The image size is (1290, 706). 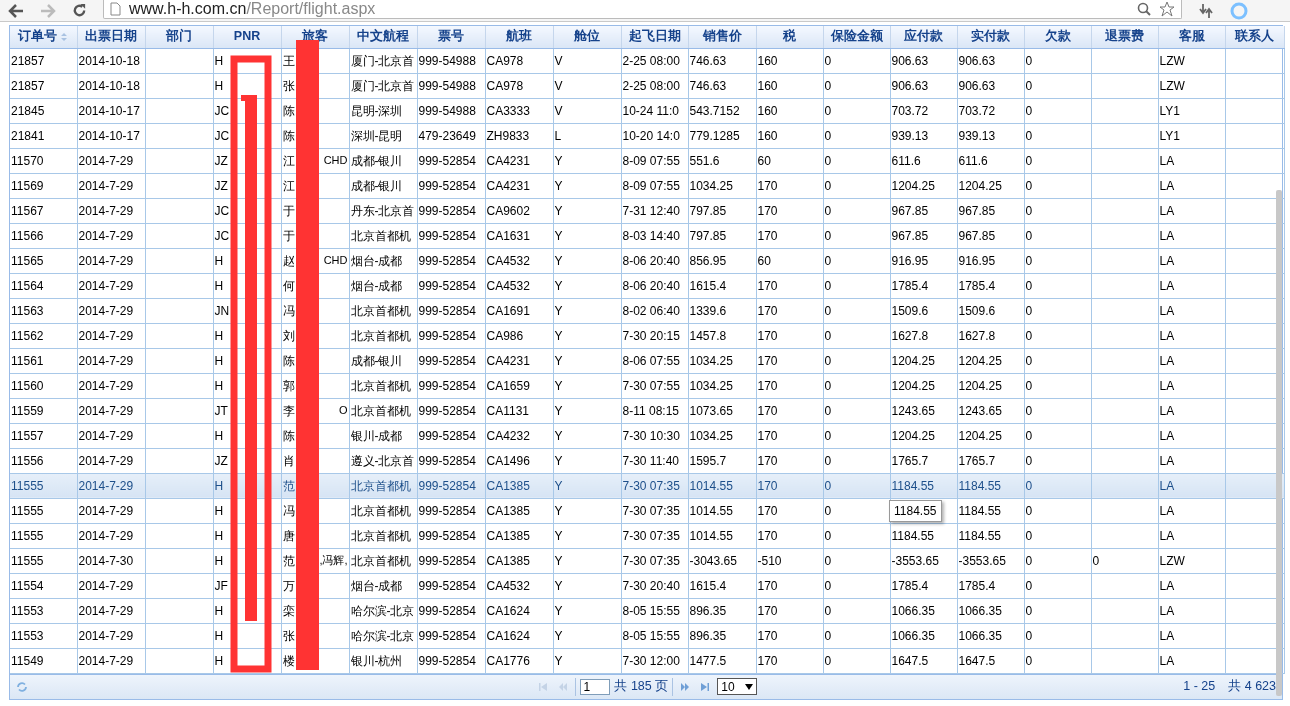 What do you see at coordinates (1279, 443) in the screenshot?
I see `scrollbar` at bounding box center [1279, 443].